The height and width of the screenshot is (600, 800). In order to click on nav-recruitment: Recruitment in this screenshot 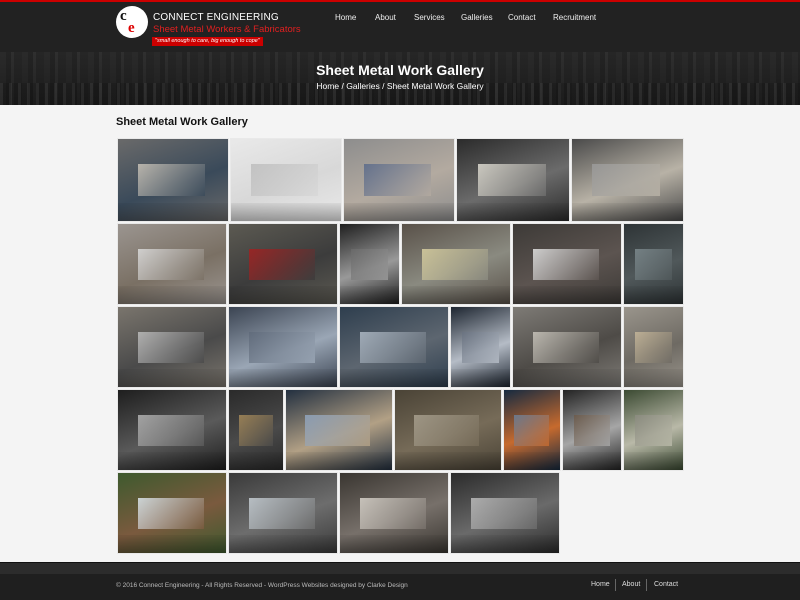, I will do `click(574, 17)`.